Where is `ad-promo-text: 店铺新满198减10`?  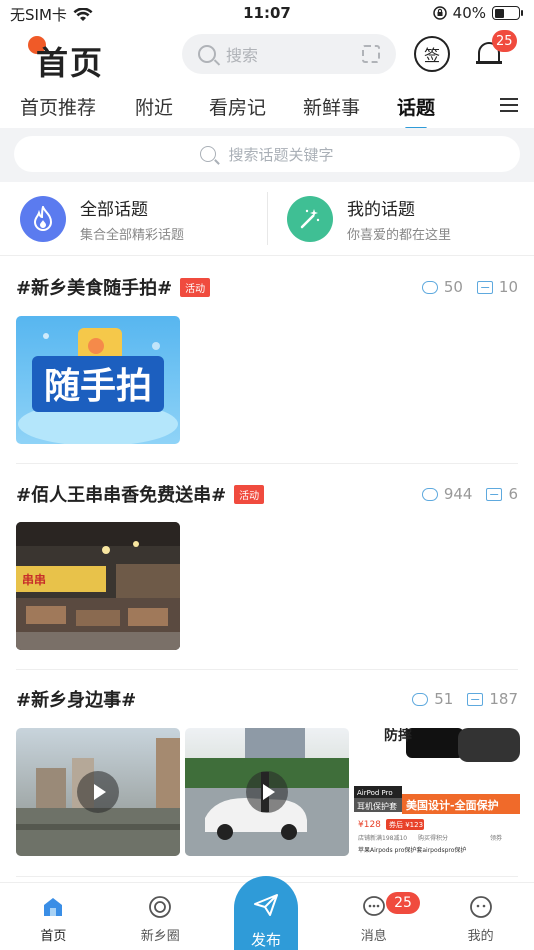
ad-promo-text: 店铺新满198减10 is located at coordinates (382, 838).